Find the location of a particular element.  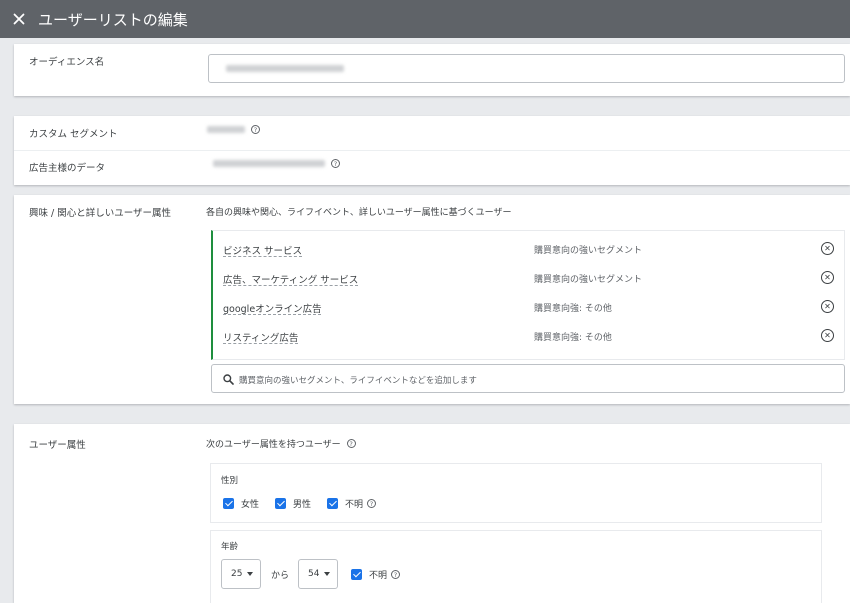

page-title: ユーザーリストの編集 is located at coordinates (113, 19).